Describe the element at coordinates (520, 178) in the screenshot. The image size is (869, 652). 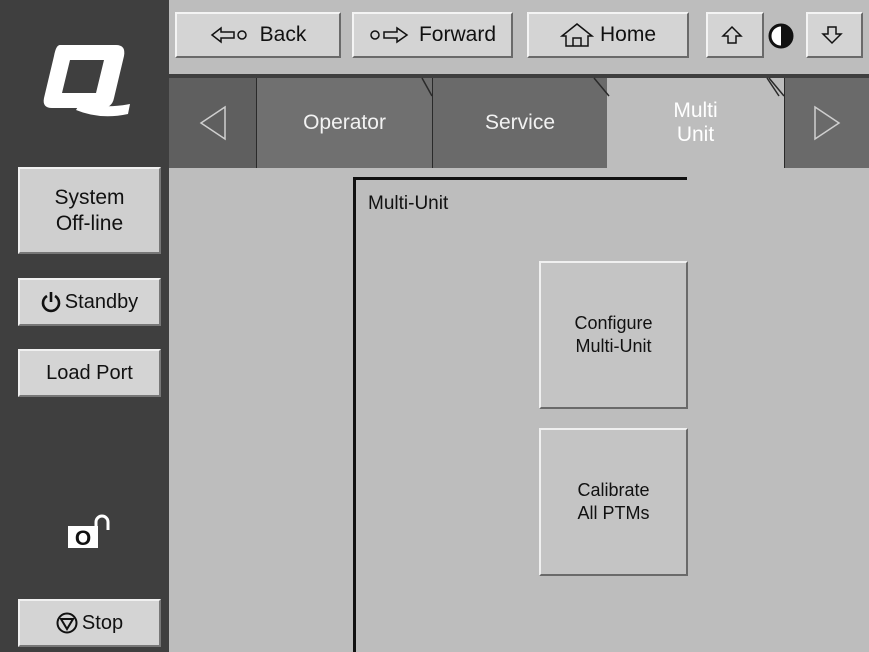
I see `panel-frame-top` at that location.